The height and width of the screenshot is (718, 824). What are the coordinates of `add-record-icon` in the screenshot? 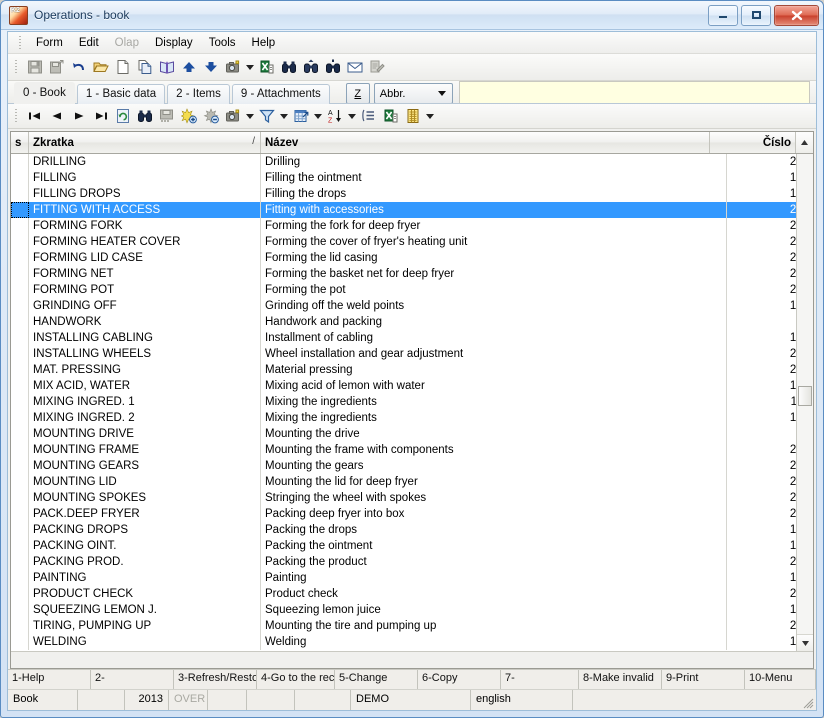 It's located at (189, 116).